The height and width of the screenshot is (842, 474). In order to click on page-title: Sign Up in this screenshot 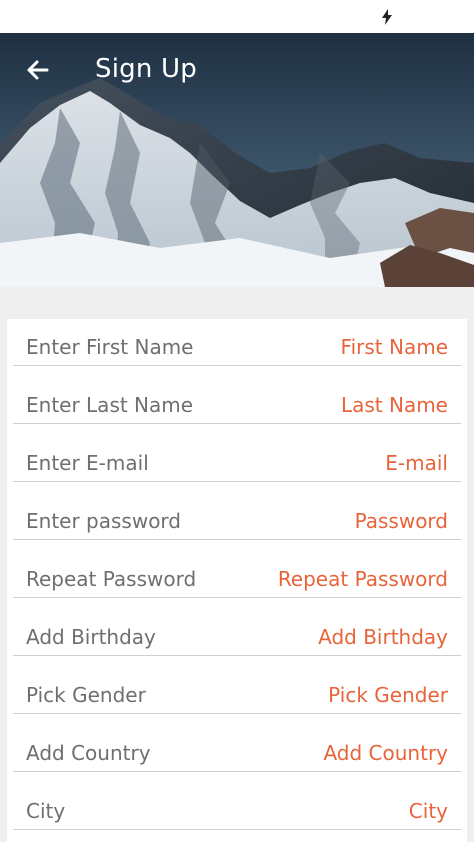, I will do `click(146, 69)`.